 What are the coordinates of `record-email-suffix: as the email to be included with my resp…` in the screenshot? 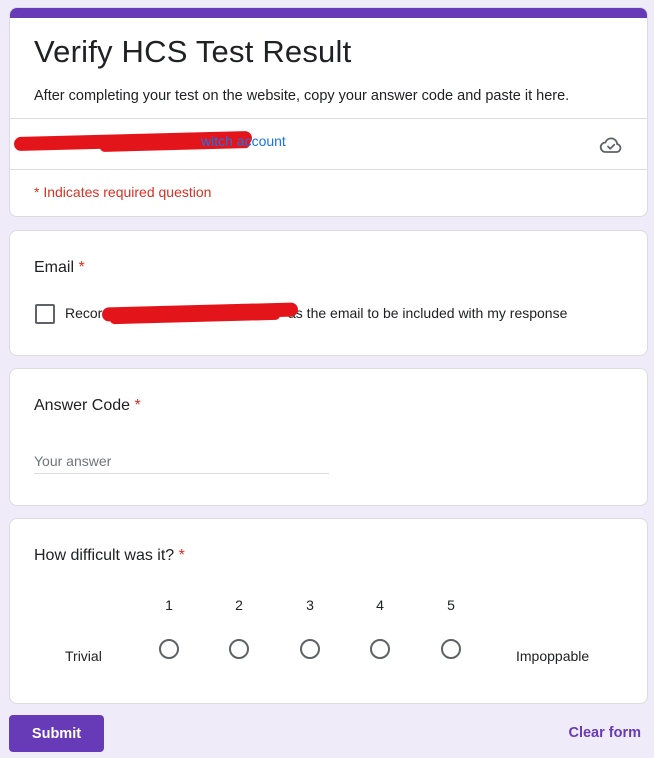 It's located at (428, 313).